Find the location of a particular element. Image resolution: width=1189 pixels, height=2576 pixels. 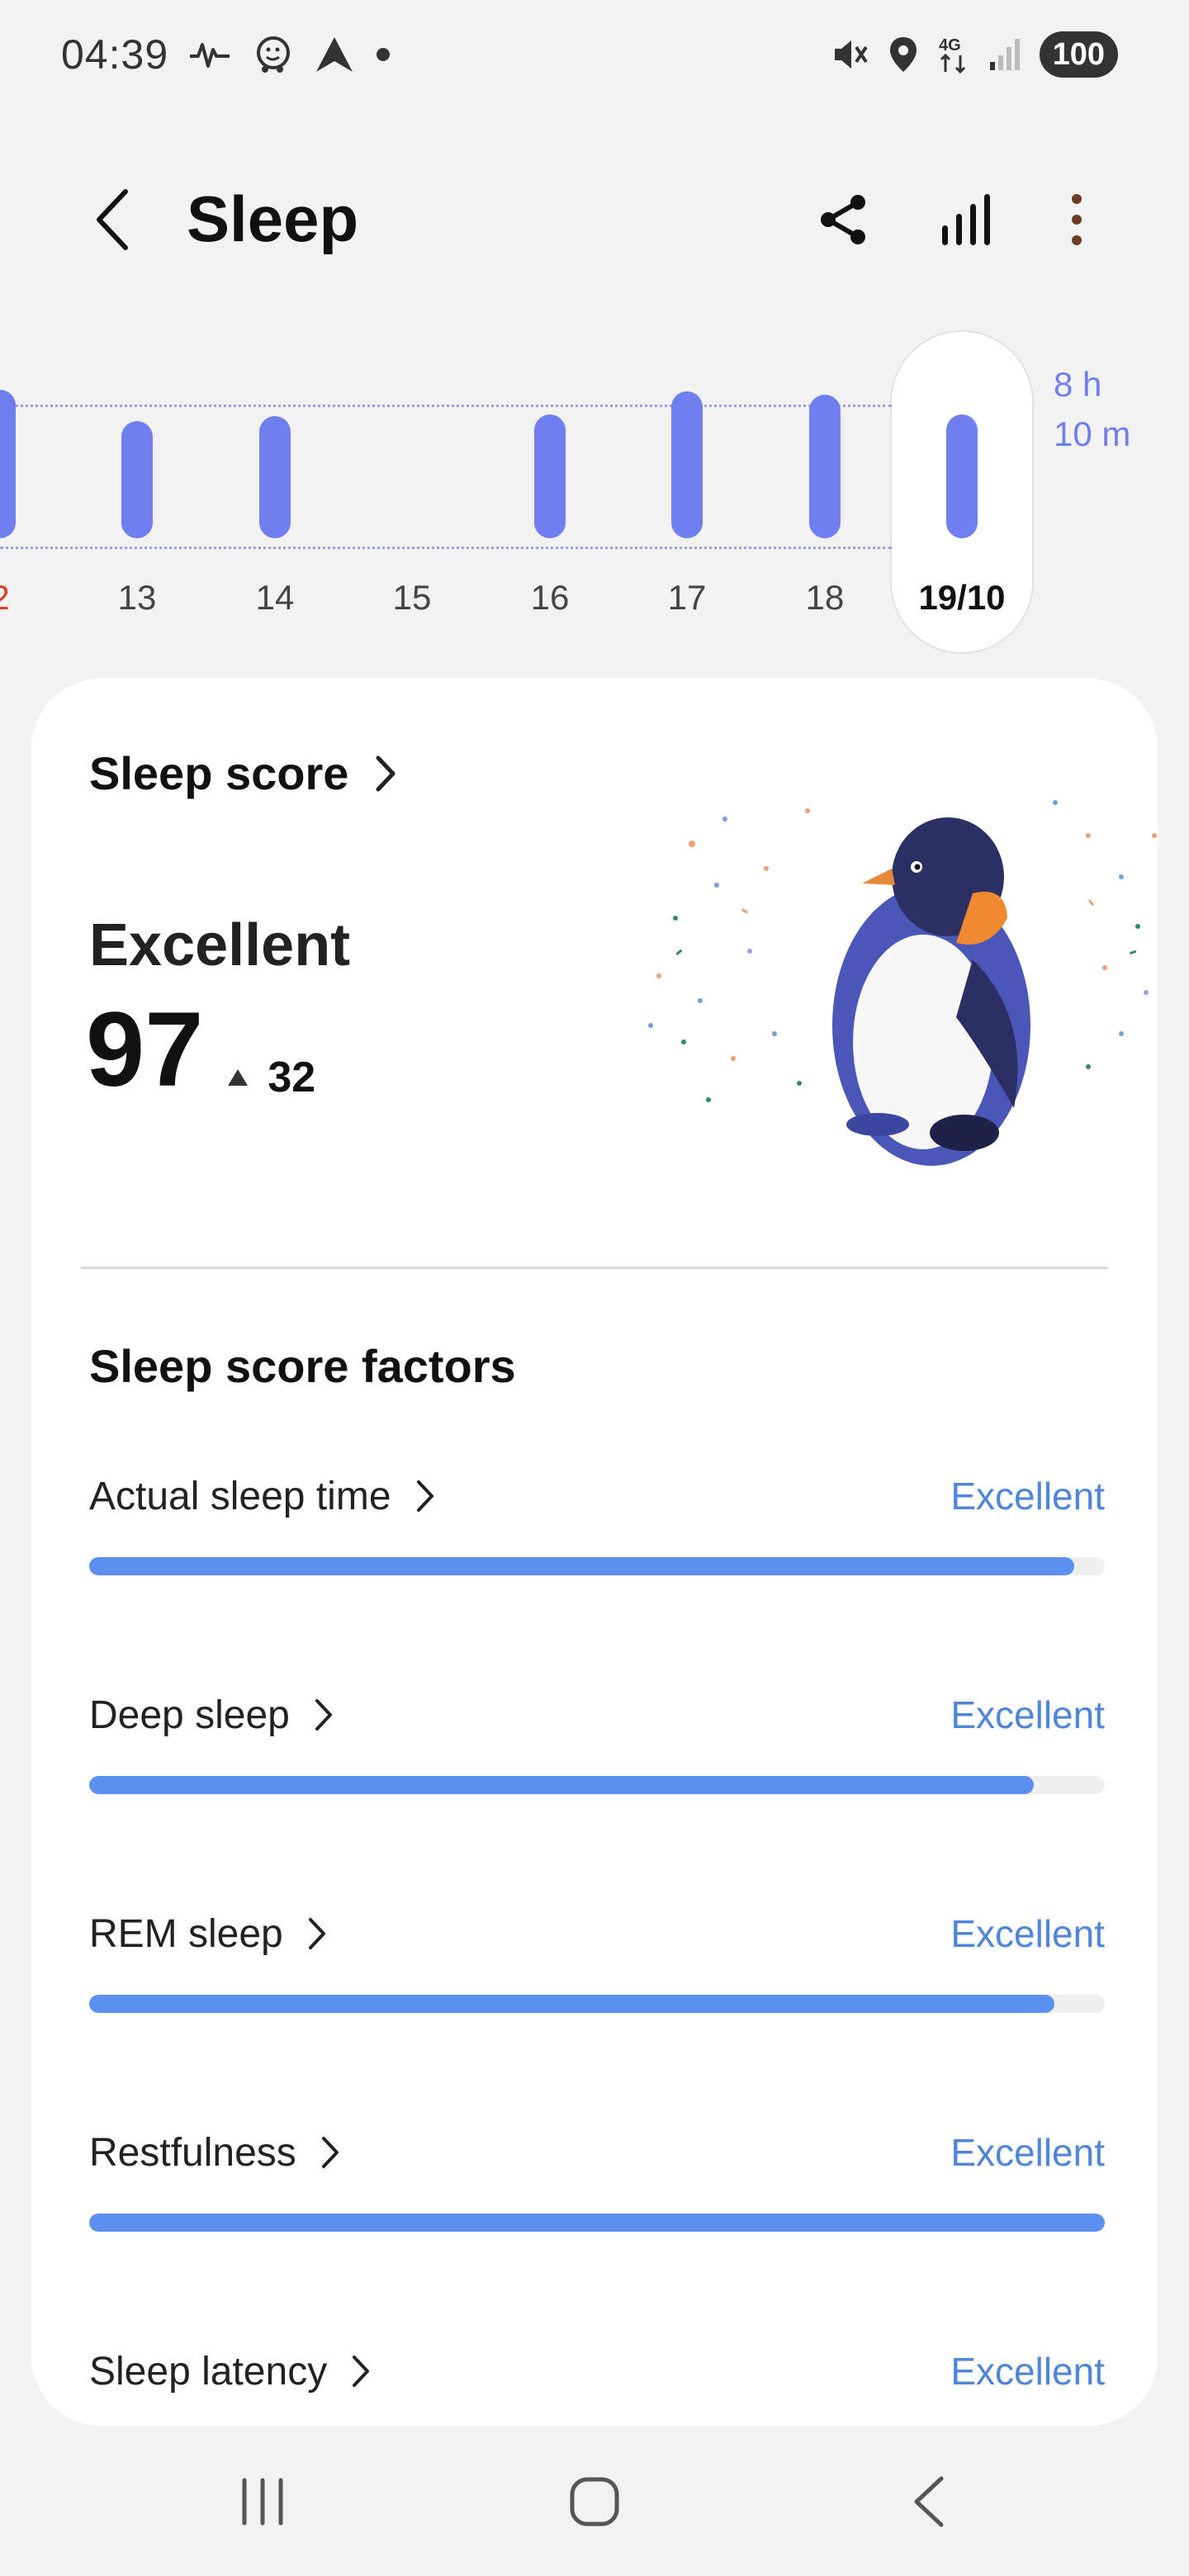

more-options-button is located at coordinates (1076, 219).